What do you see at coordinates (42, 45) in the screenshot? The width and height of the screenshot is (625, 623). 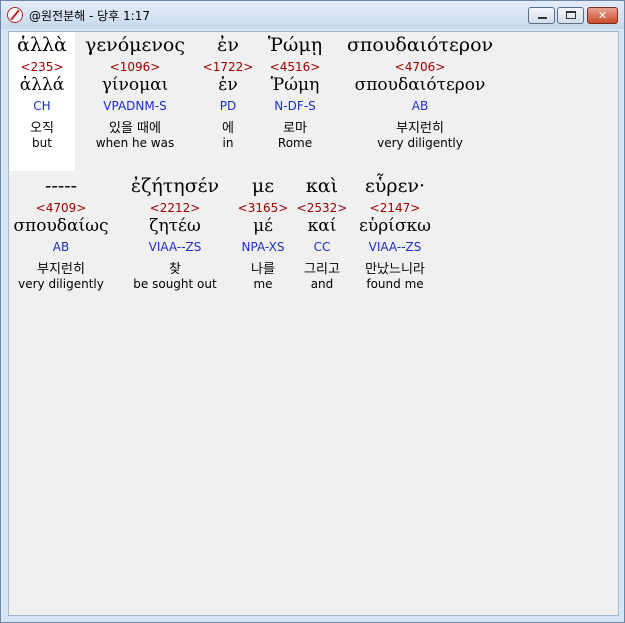 I see `greek-word: ἀλλὰ` at bounding box center [42, 45].